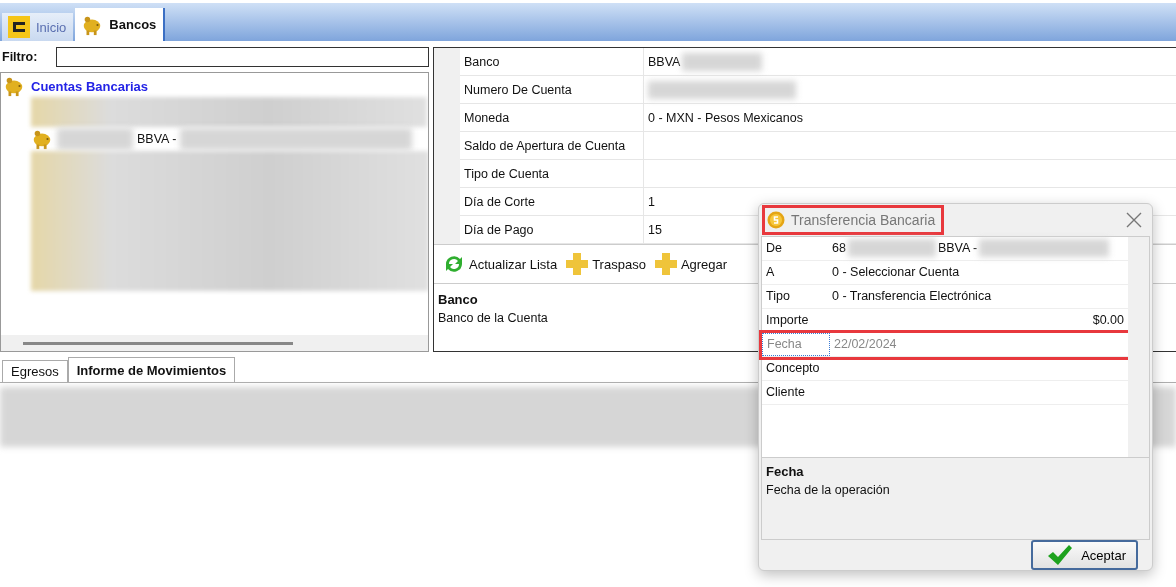 The width and height of the screenshot is (1176, 587). What do you see at coordinates (776, 219) in the screenshot?
I see `coin-icon` at bounding box center [776, 219].